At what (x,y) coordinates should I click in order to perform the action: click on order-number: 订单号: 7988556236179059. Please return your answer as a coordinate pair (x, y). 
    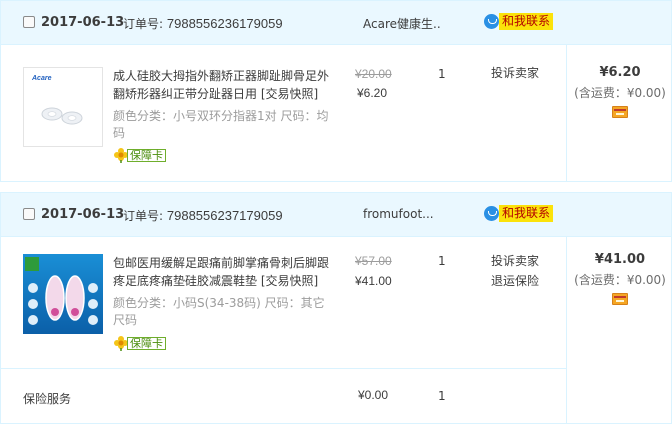
    Looking at the image, I should click on (203, 23).